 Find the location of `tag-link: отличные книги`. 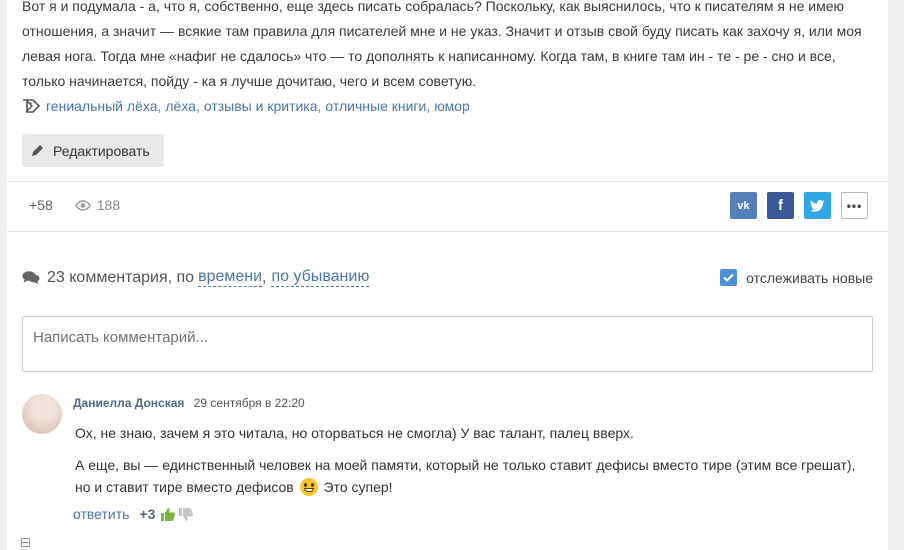

tag-link: отличные книги is located at coordinates (375, 106).